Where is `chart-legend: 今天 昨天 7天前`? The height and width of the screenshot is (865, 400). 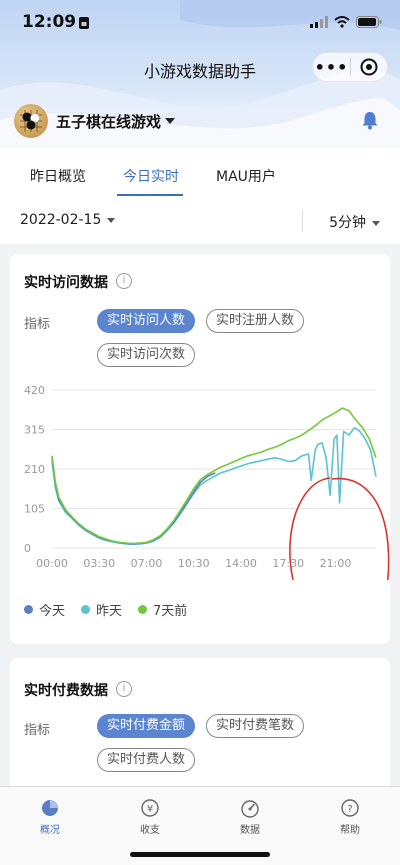 chart-legend: 今天 昨天 7天前 is located at coordinates (105, 609).